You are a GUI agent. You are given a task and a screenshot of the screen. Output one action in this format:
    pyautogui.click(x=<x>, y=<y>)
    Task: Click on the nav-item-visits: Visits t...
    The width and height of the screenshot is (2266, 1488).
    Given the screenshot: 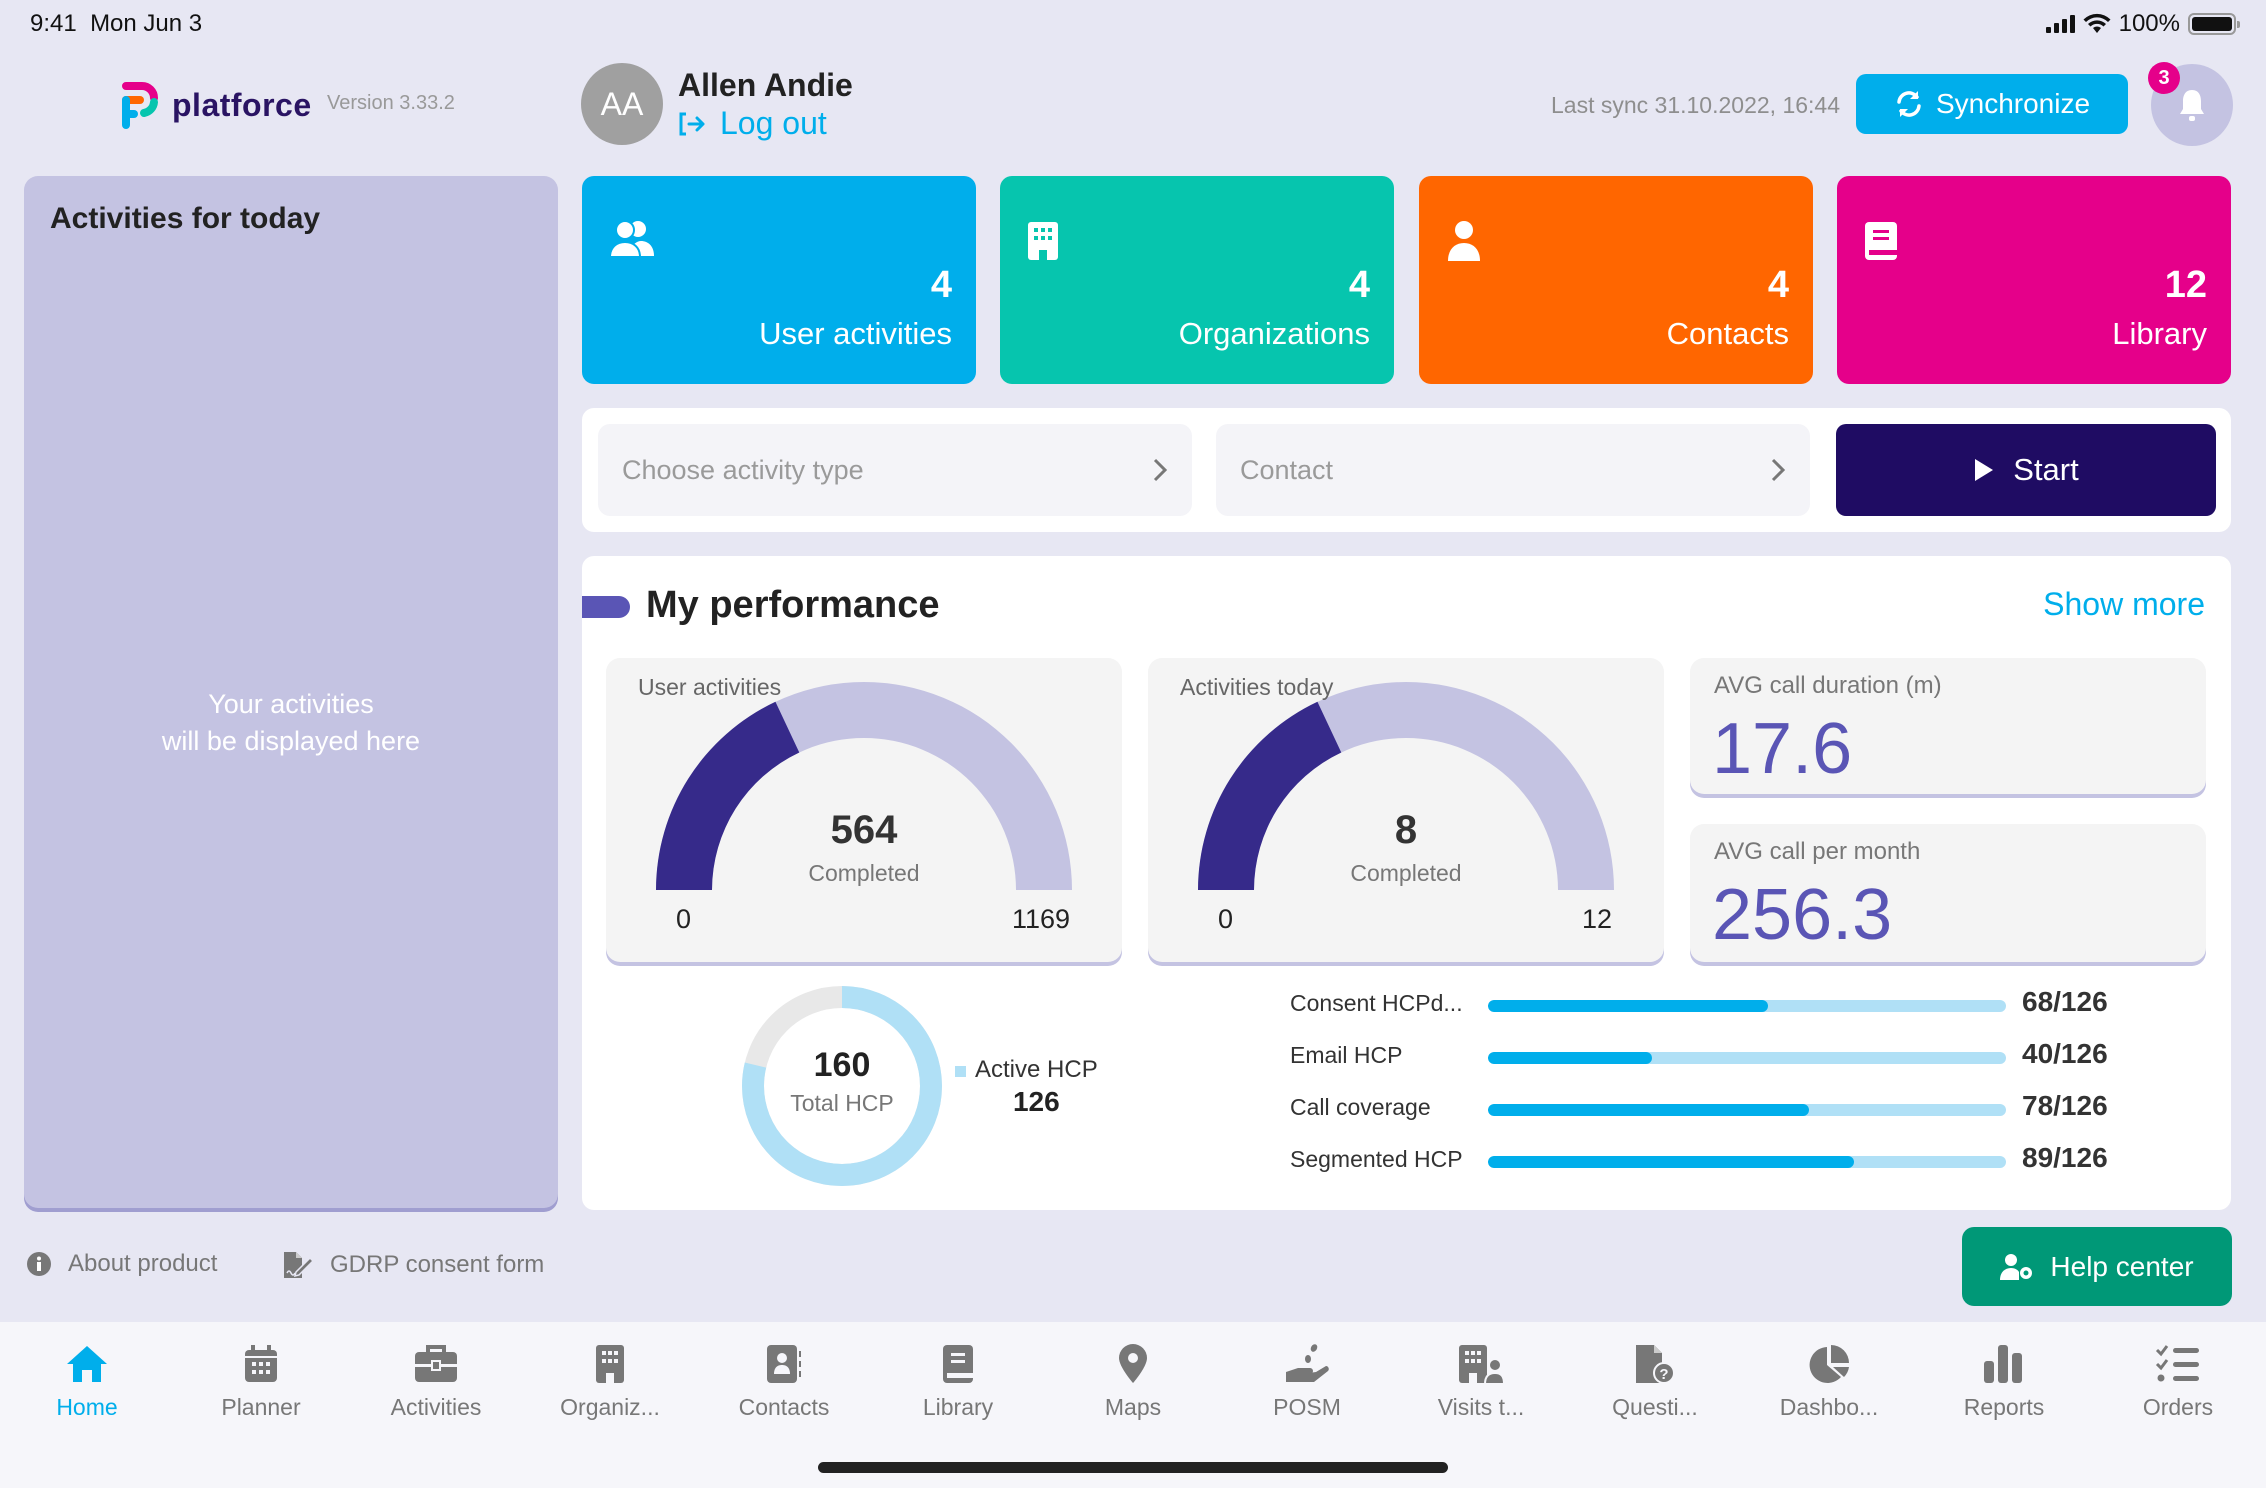 What is the action you would take?
    pyautogui.click(x=1481, y=1381)
    